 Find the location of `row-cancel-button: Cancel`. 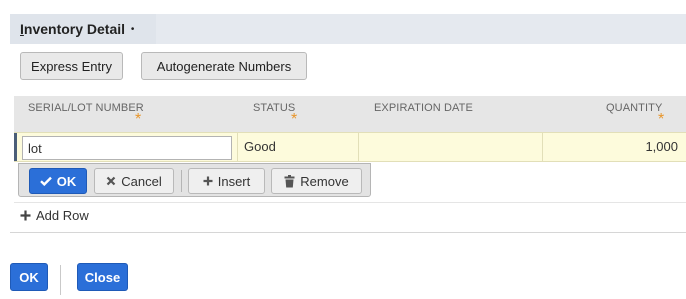

row-cancel-button: Cancel is located at coordinates (134, 181).